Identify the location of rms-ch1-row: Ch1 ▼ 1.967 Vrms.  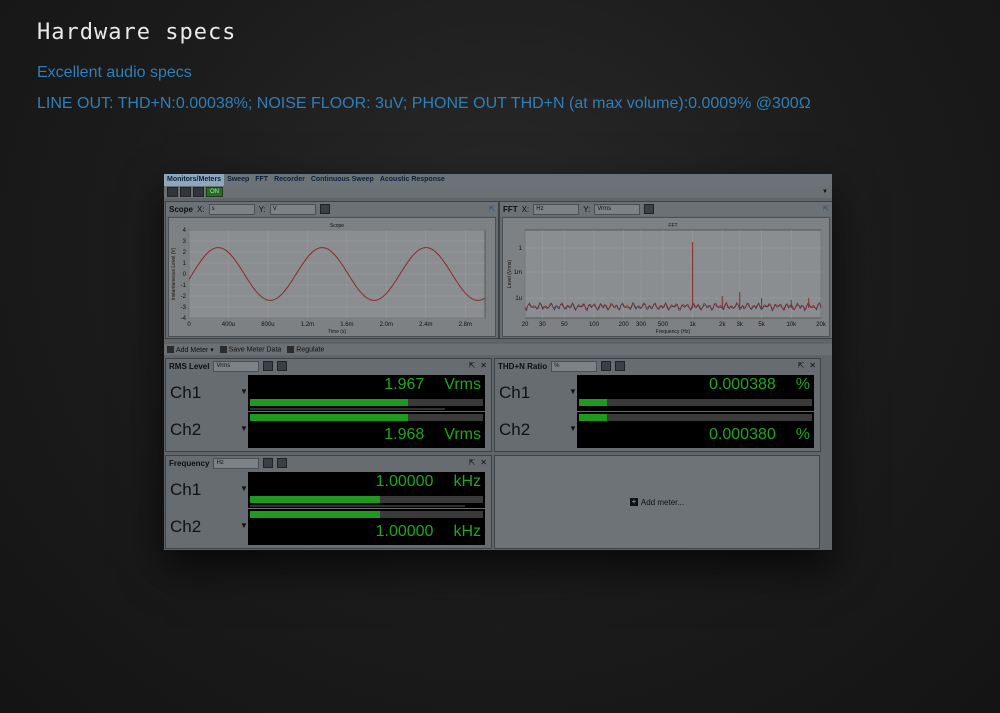
(328, 393).